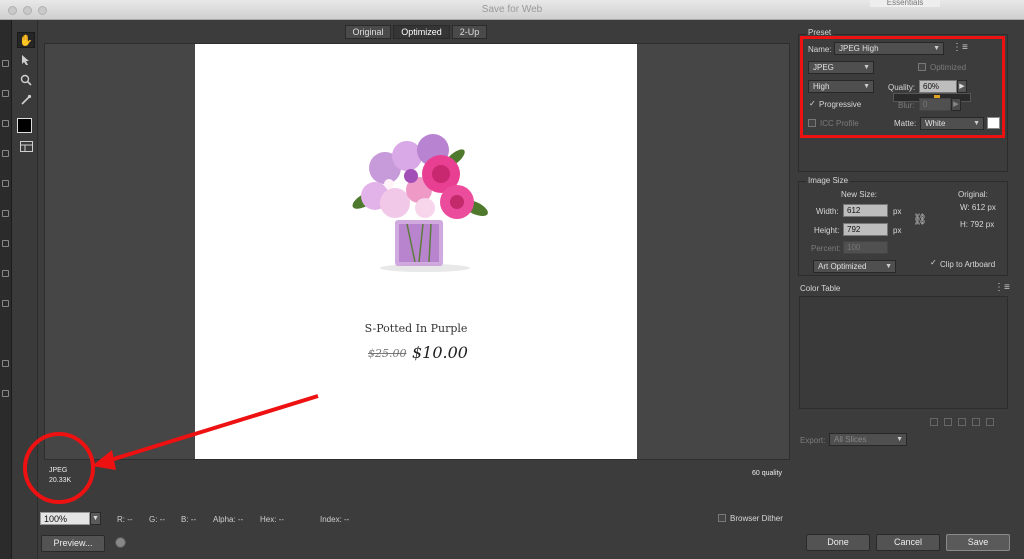  Describe the element at coordinates (228, 519) in the screenshot. I see `alpha-readout: Alpha: --` at that location.